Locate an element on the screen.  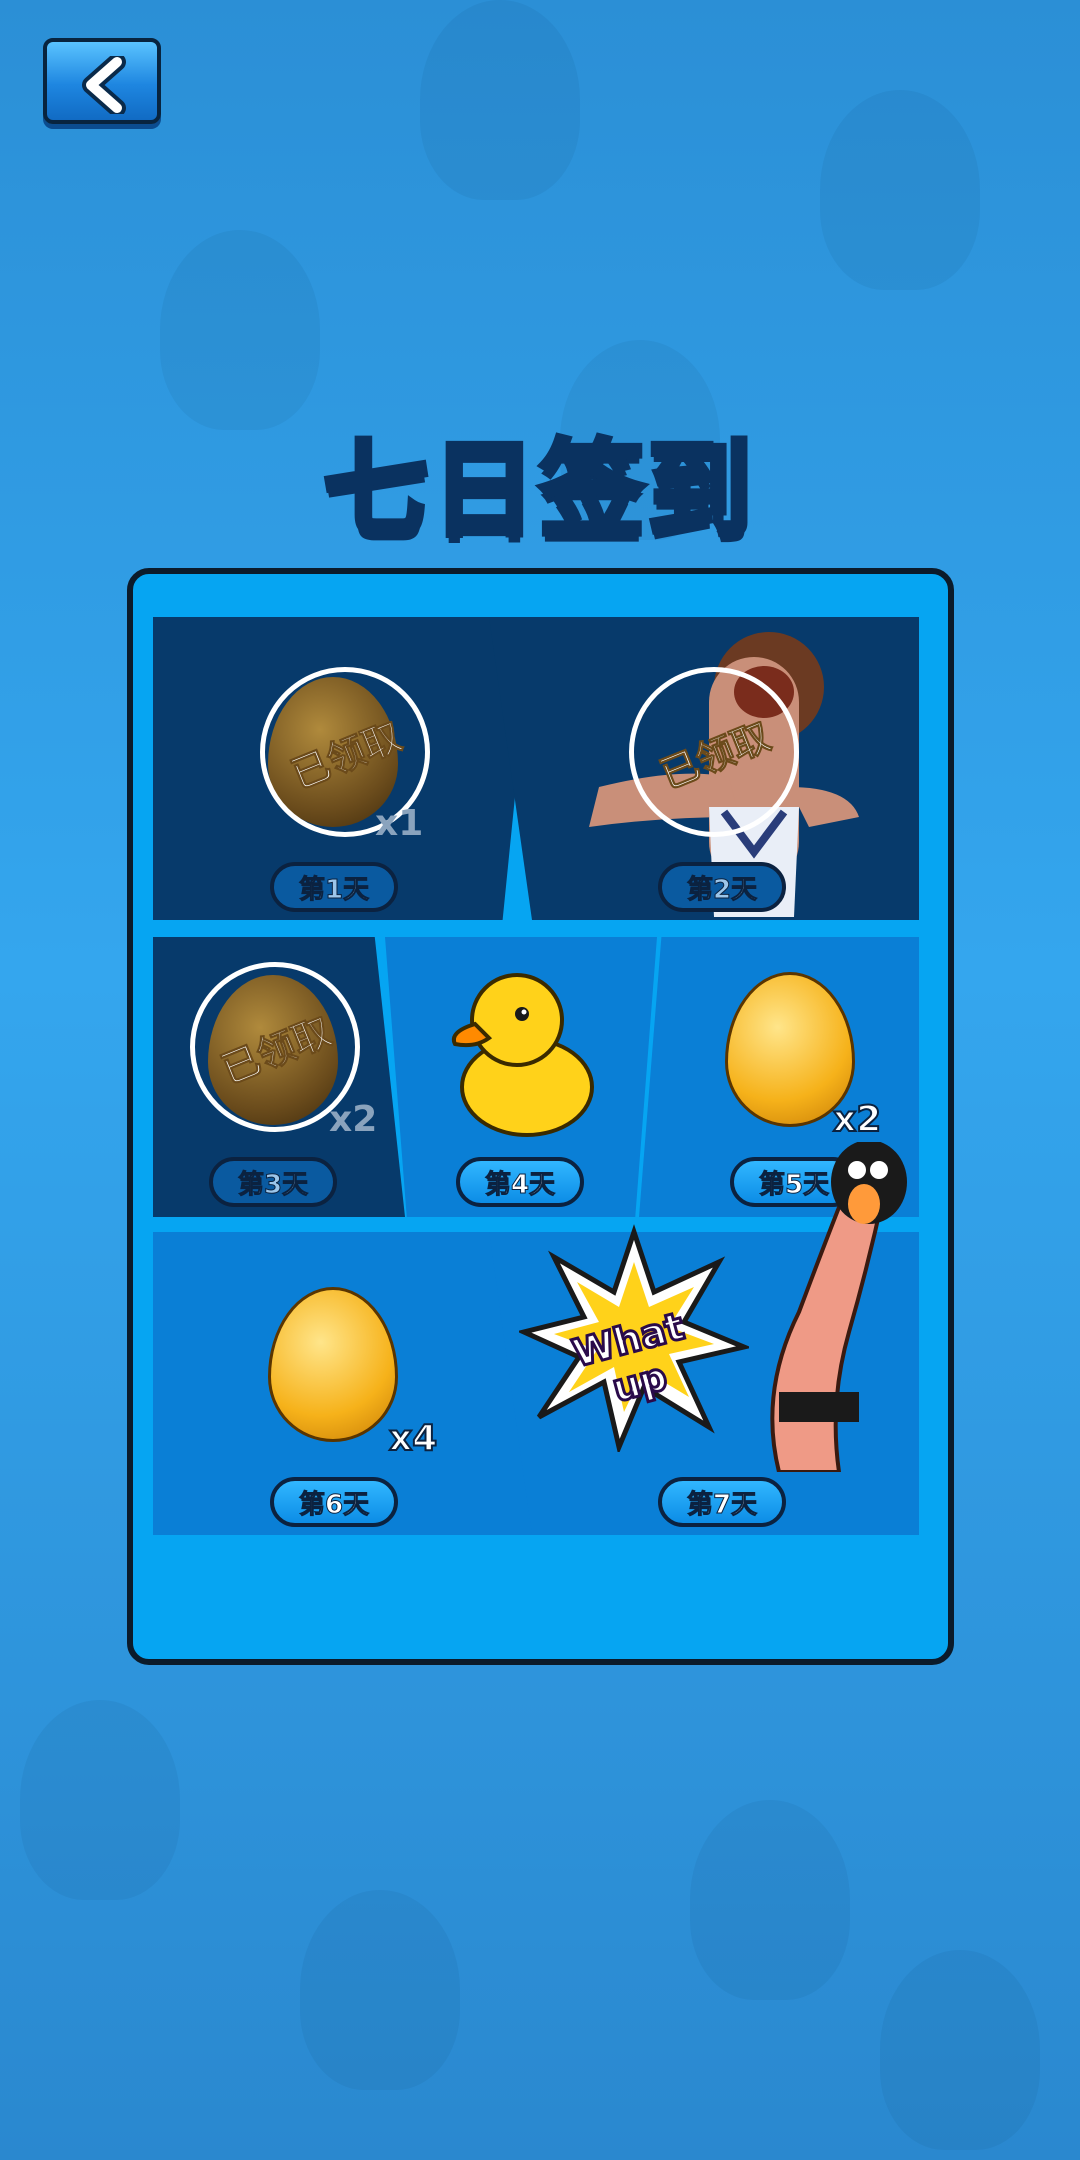
reward-quantity: x4 is located at coordinates (413, 1438).